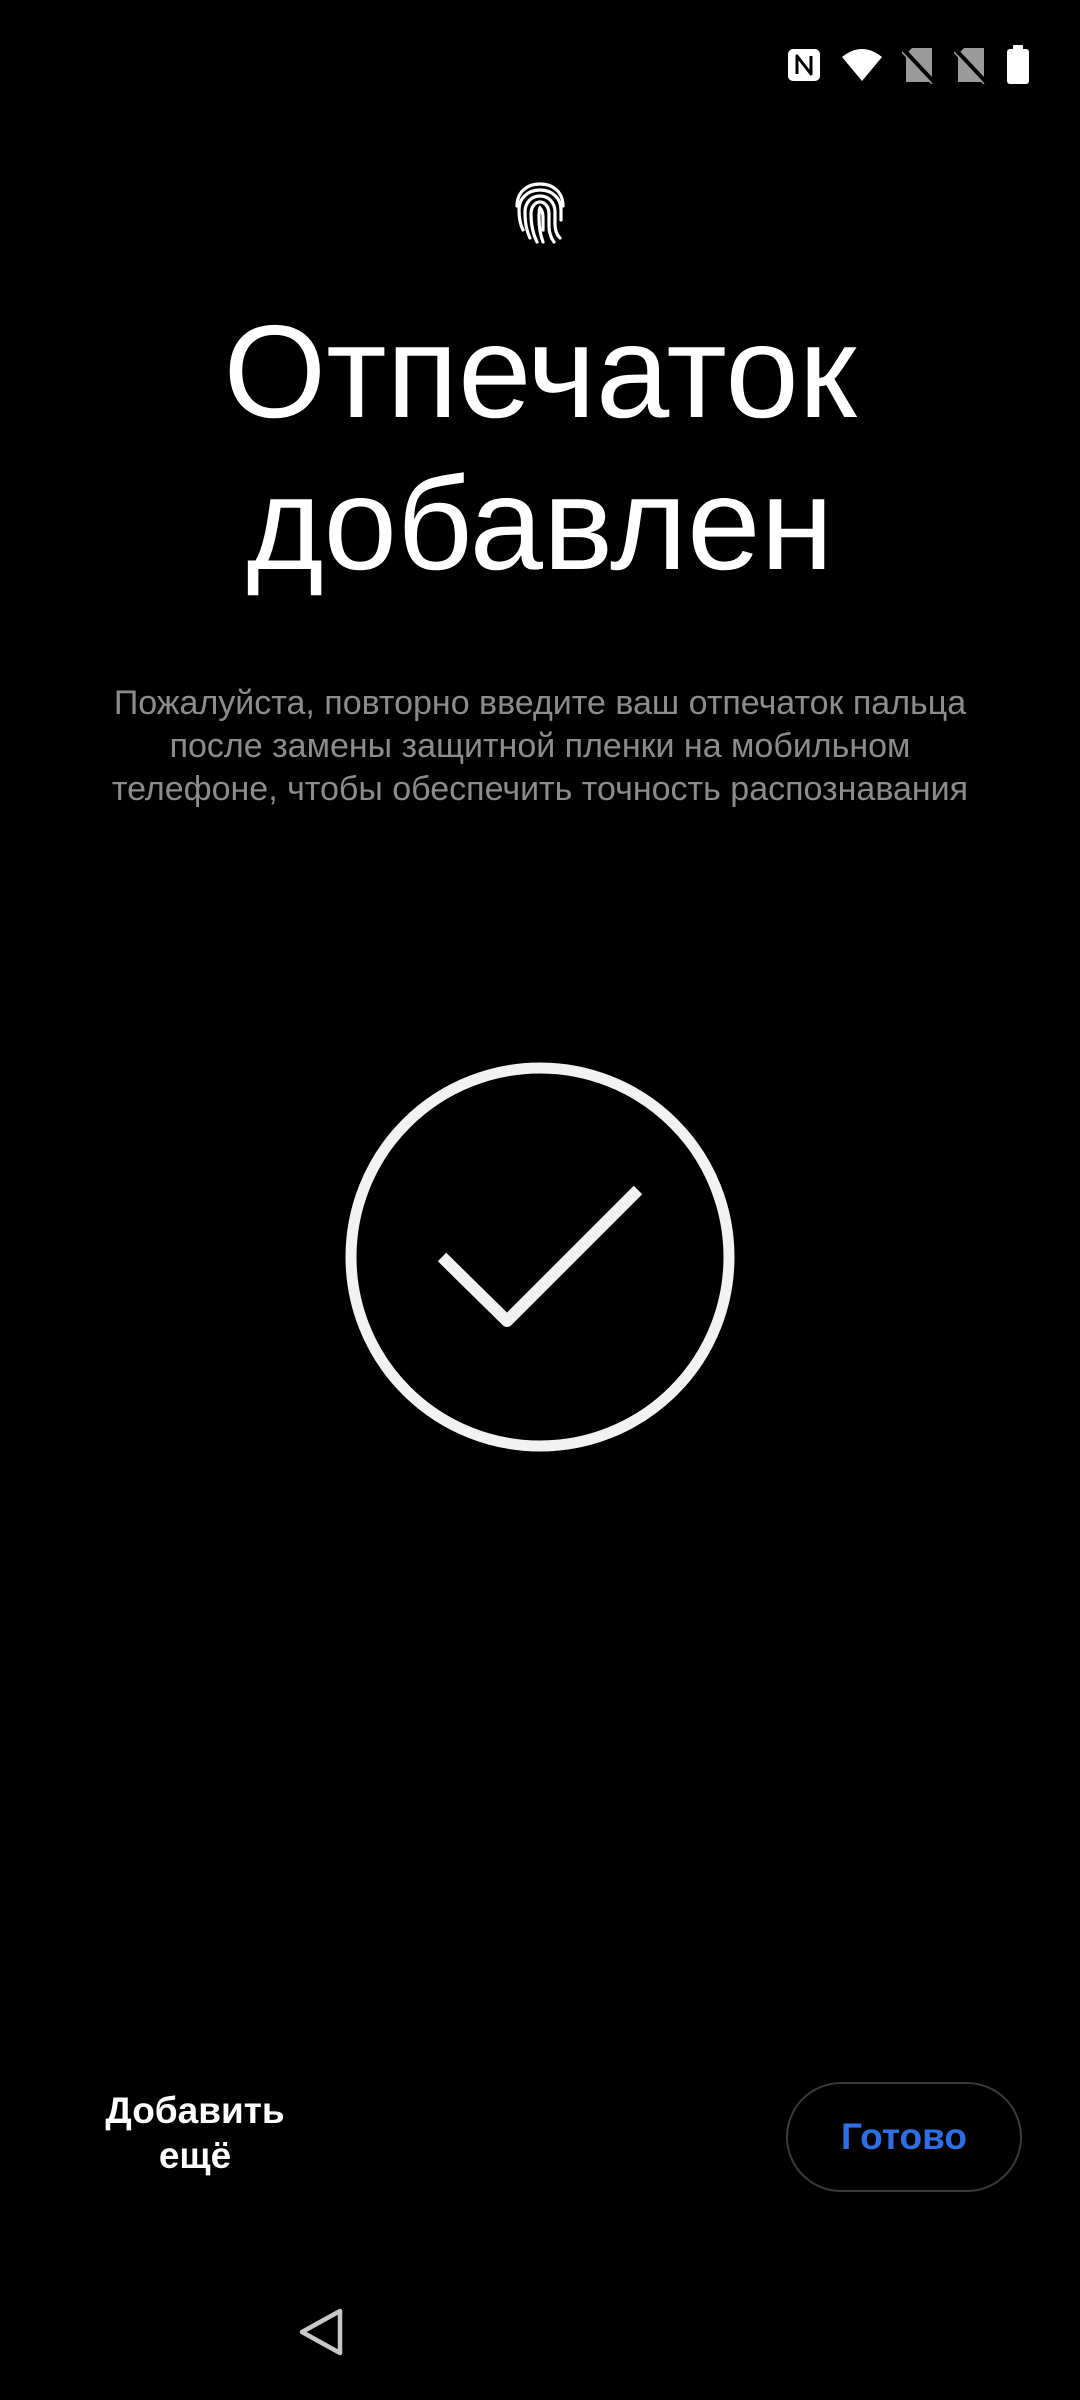 This screenshot has height=2400, width=1080. I want to click on page-title: Отпечаток добавлен, so click(540, 448).